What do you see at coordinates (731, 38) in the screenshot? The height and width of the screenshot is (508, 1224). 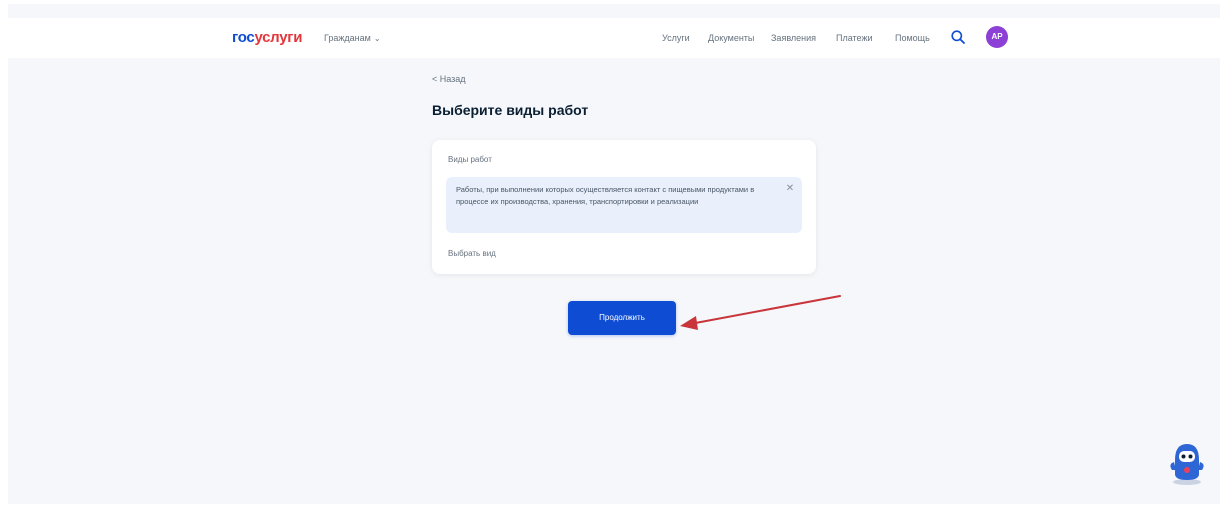 I see `nav-documents: Документы` at bounding box center [731, 38].